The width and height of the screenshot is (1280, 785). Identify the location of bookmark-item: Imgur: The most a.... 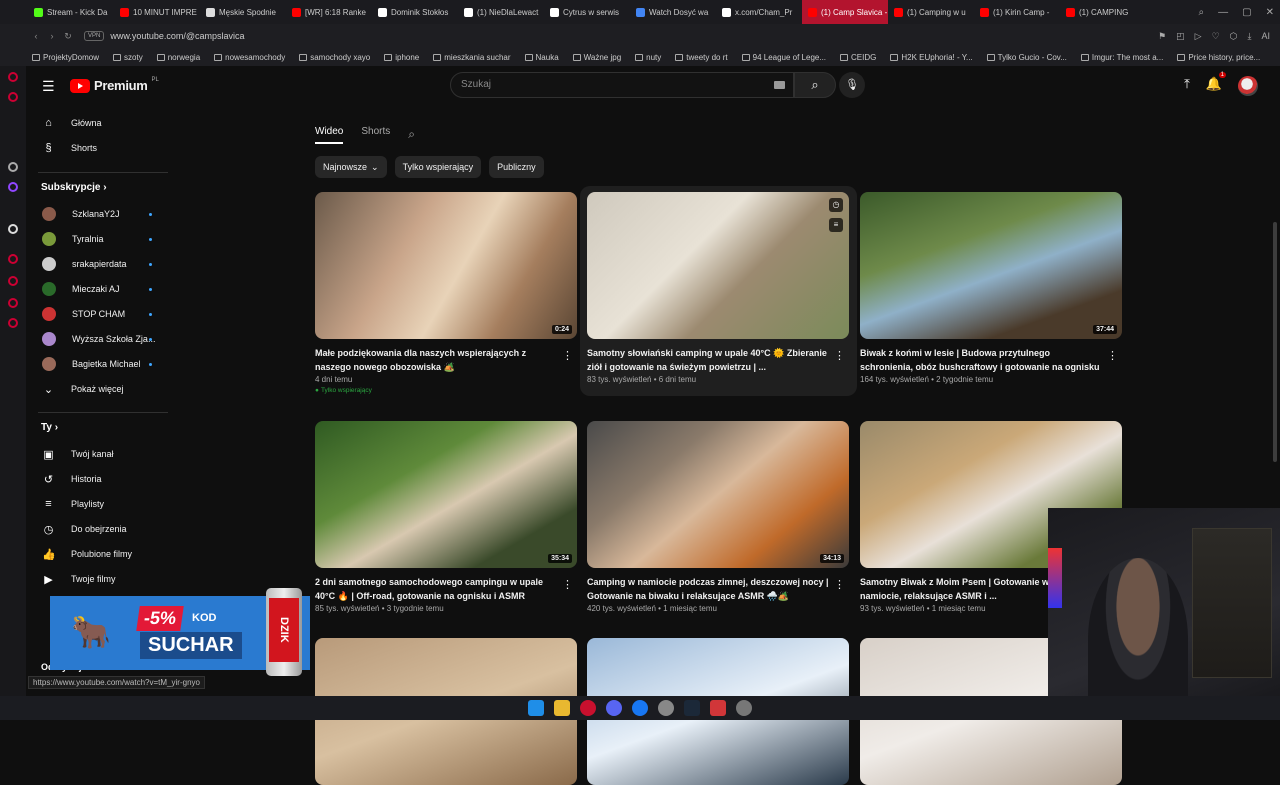
(1121, 57).